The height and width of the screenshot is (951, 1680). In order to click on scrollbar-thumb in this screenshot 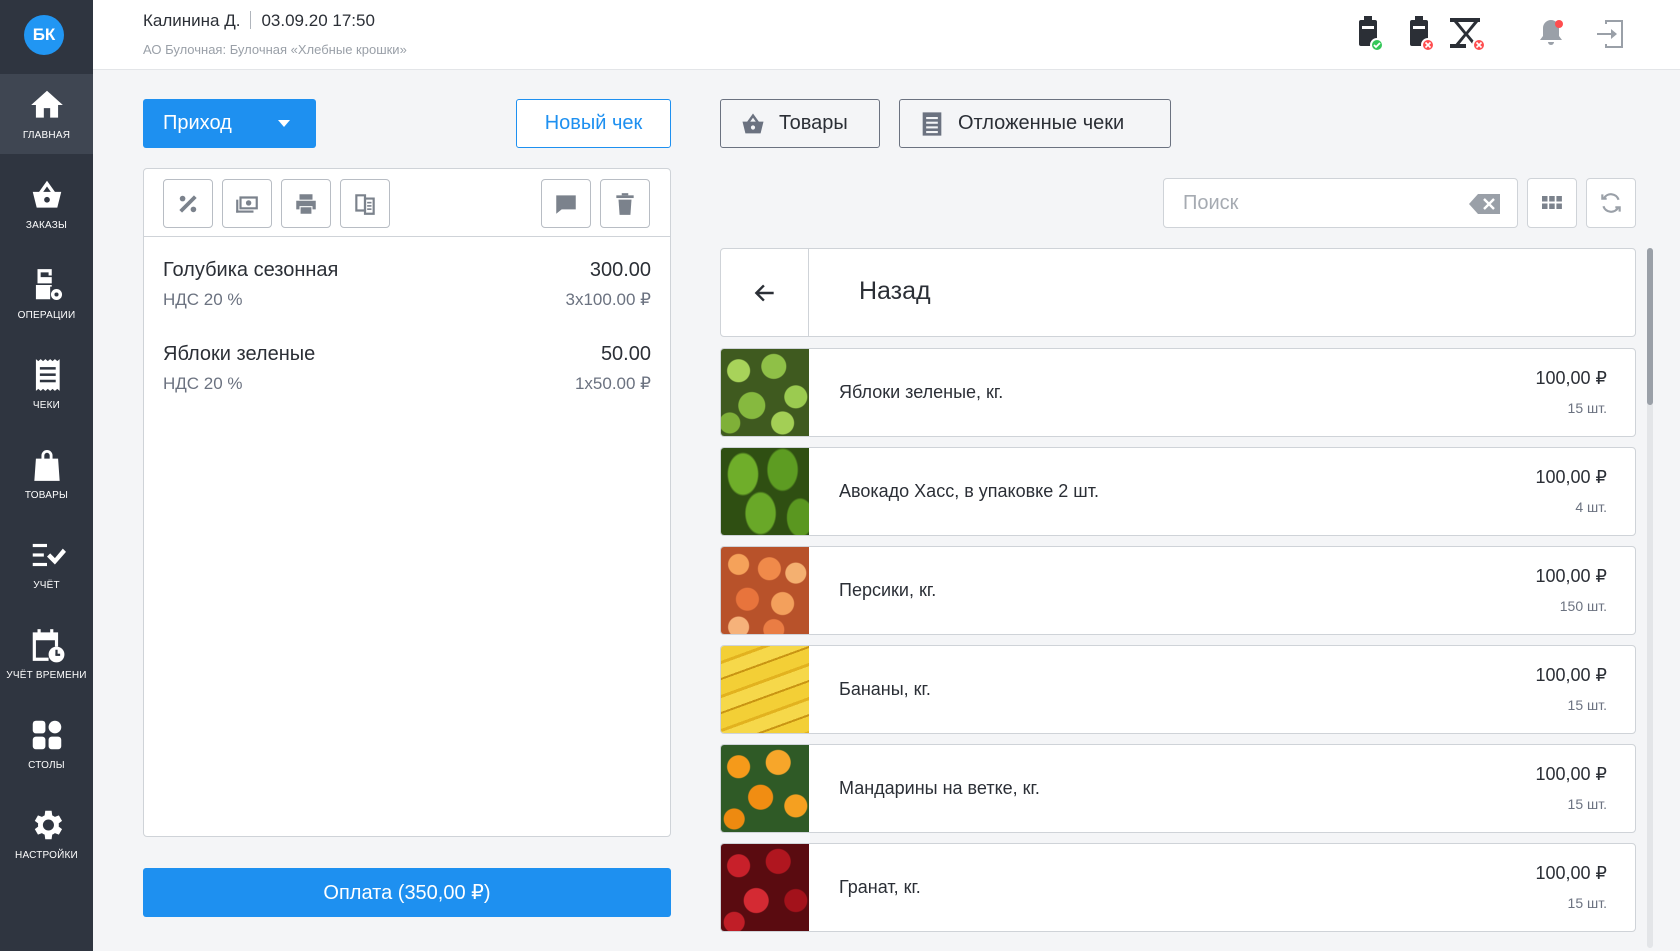, I will do `click(1650, 326)`.